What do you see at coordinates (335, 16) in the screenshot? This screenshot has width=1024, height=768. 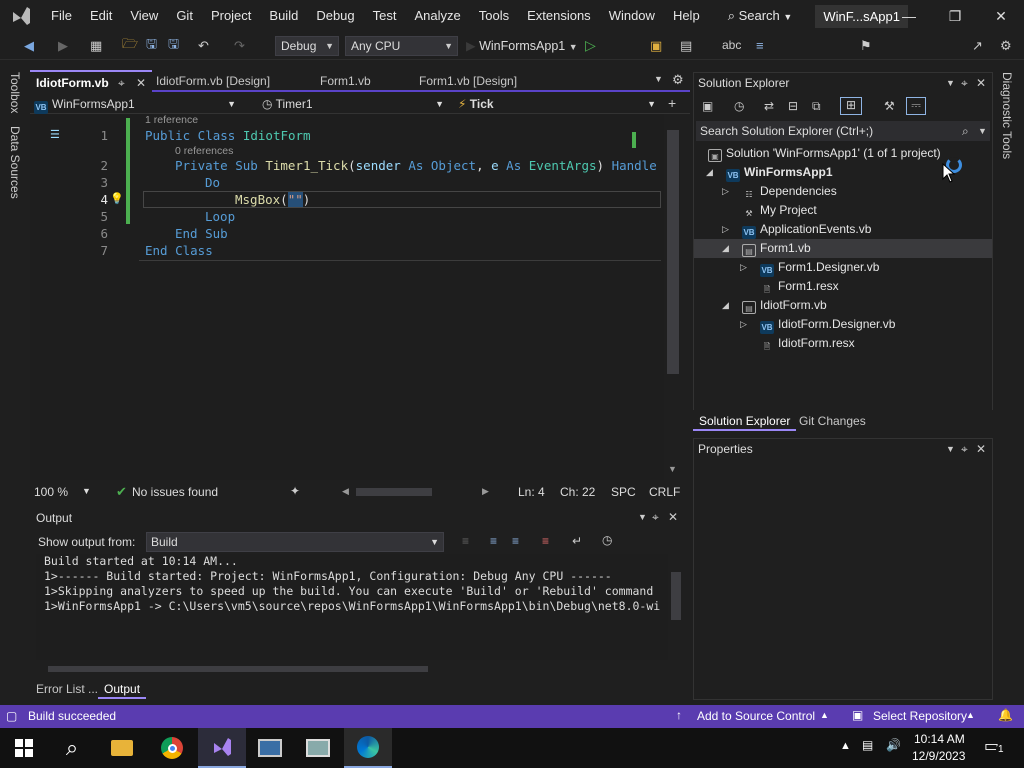 I see `menu-debug: Debug` at bounding box center [335, 16].